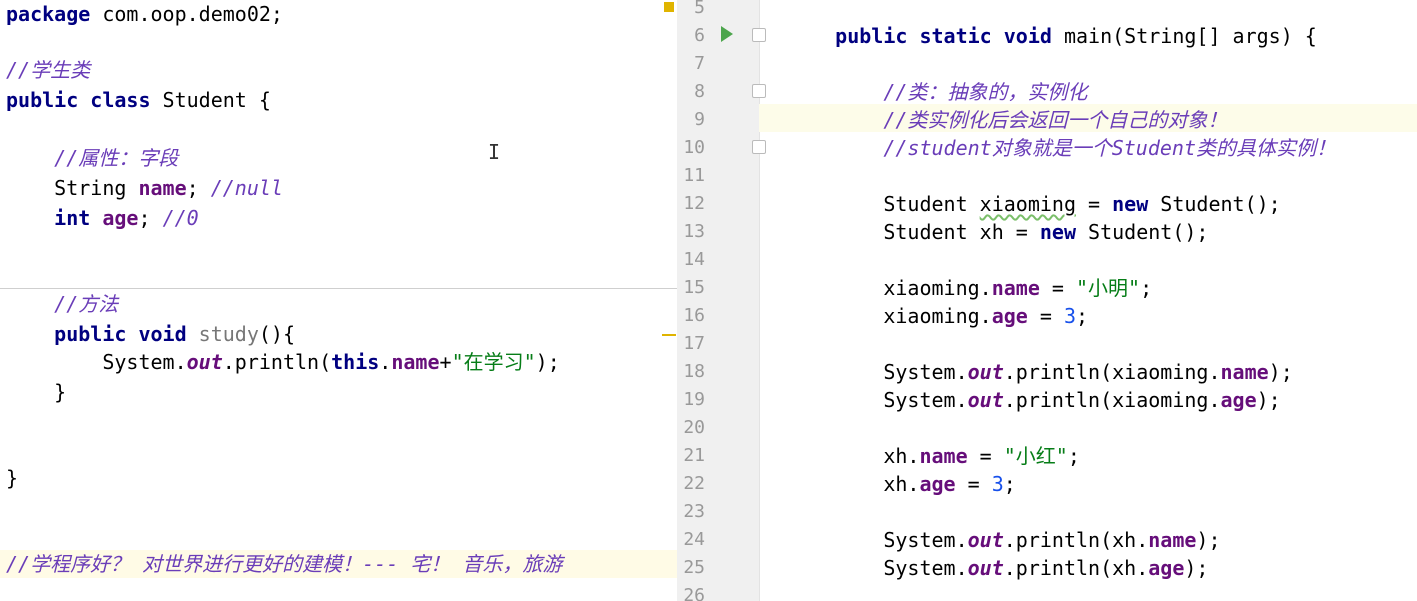  I want to click on code-token: int, so click(72, 218).